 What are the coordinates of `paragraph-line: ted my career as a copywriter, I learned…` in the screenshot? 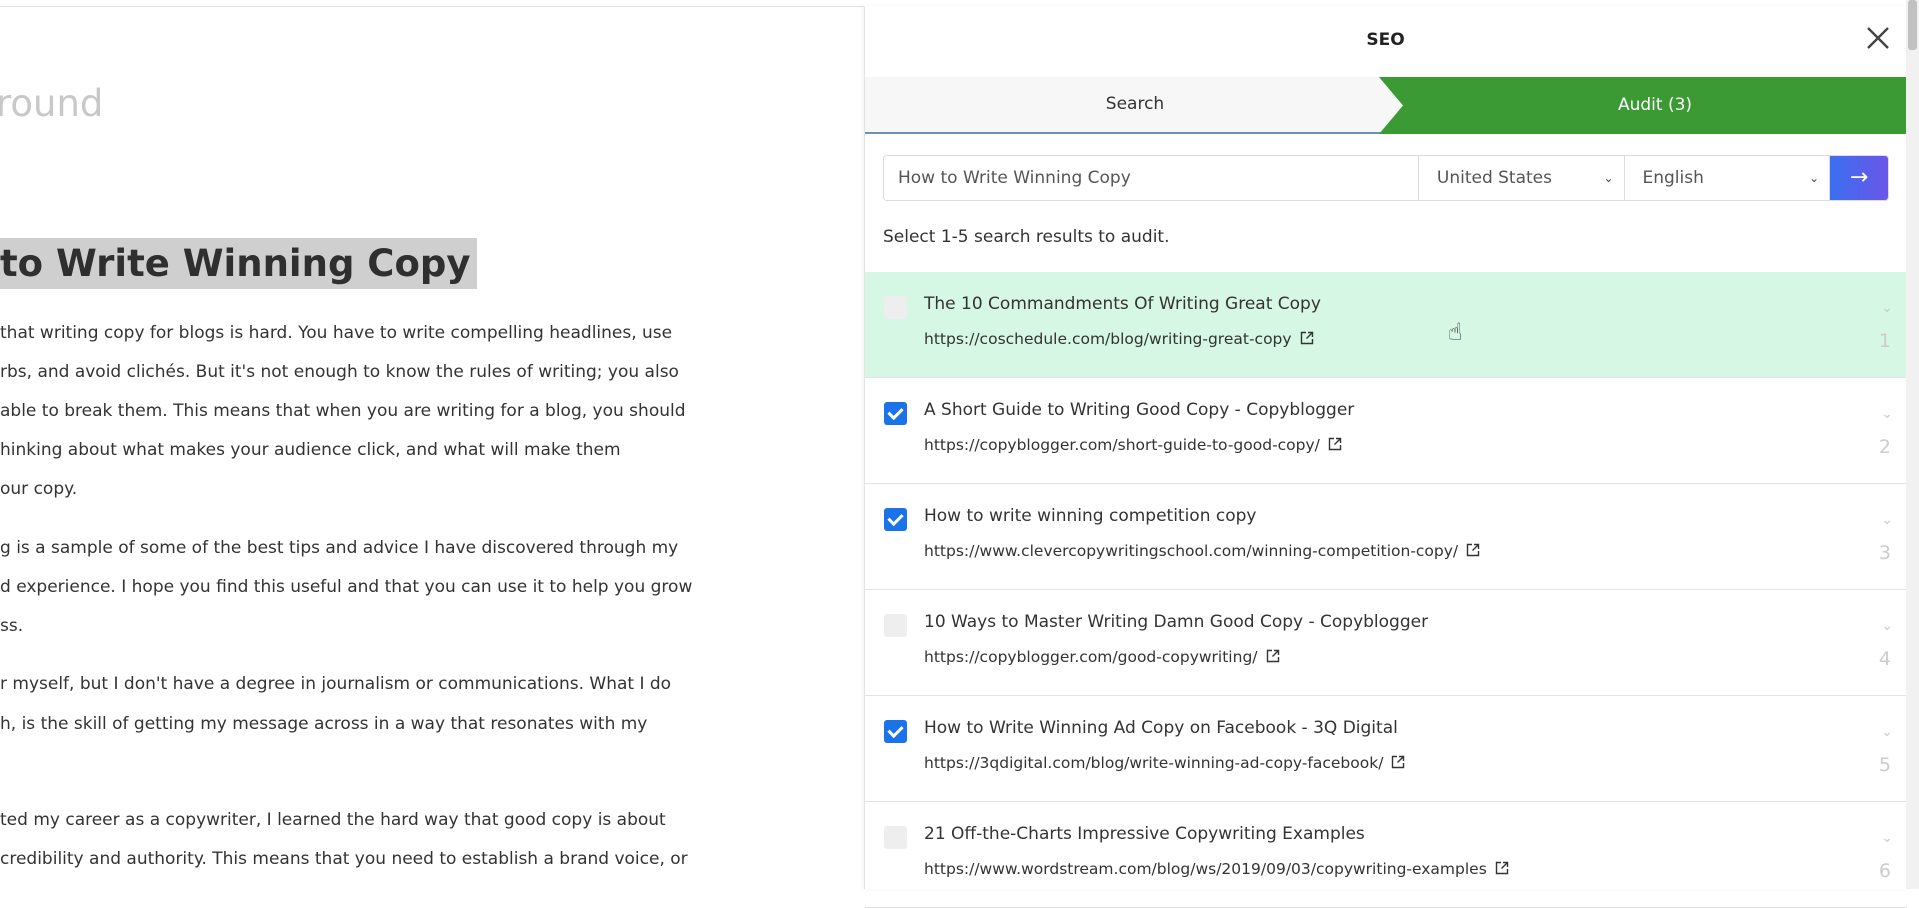 It's located at (333, 820).